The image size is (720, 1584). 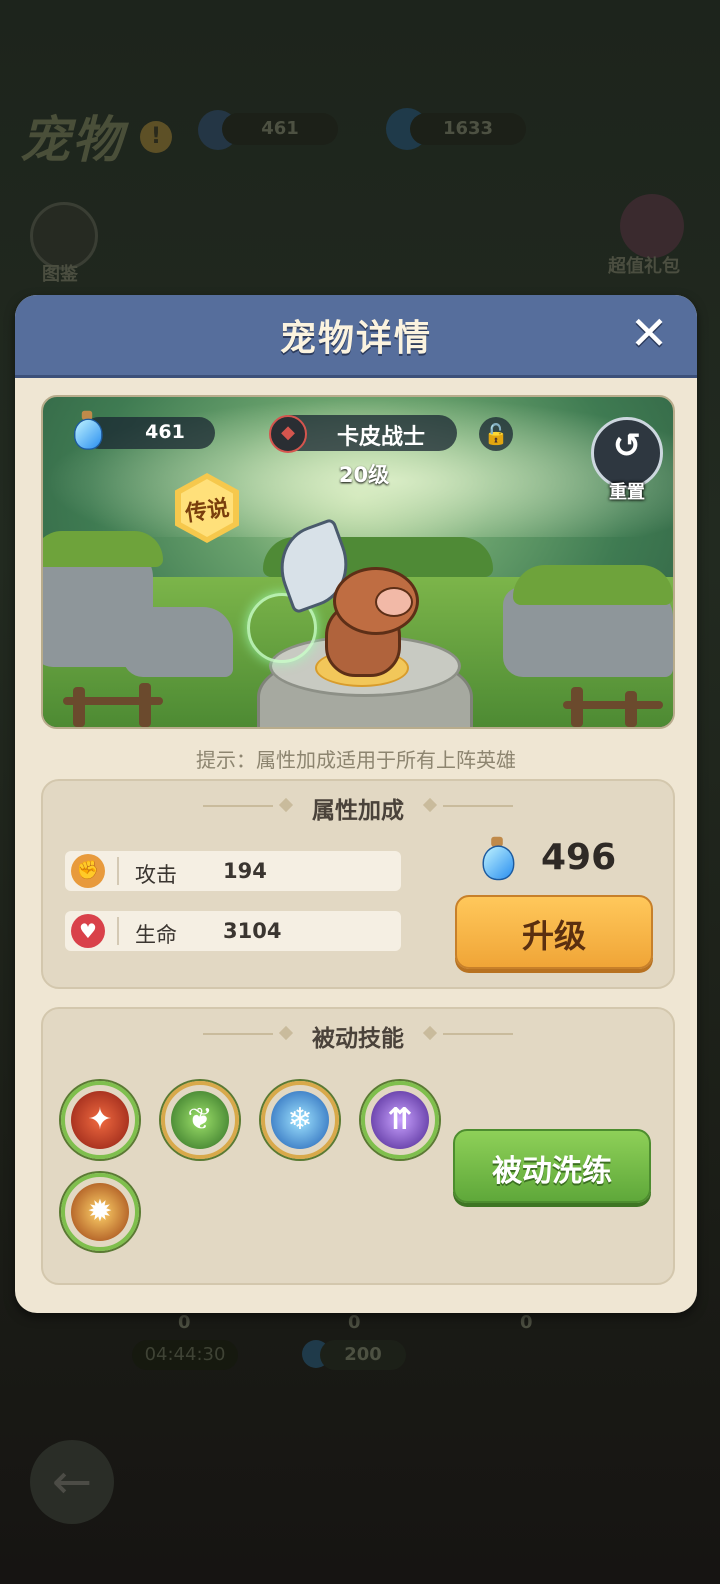 I want to click on attack-icon: ✊, so click(x=88, y=871).